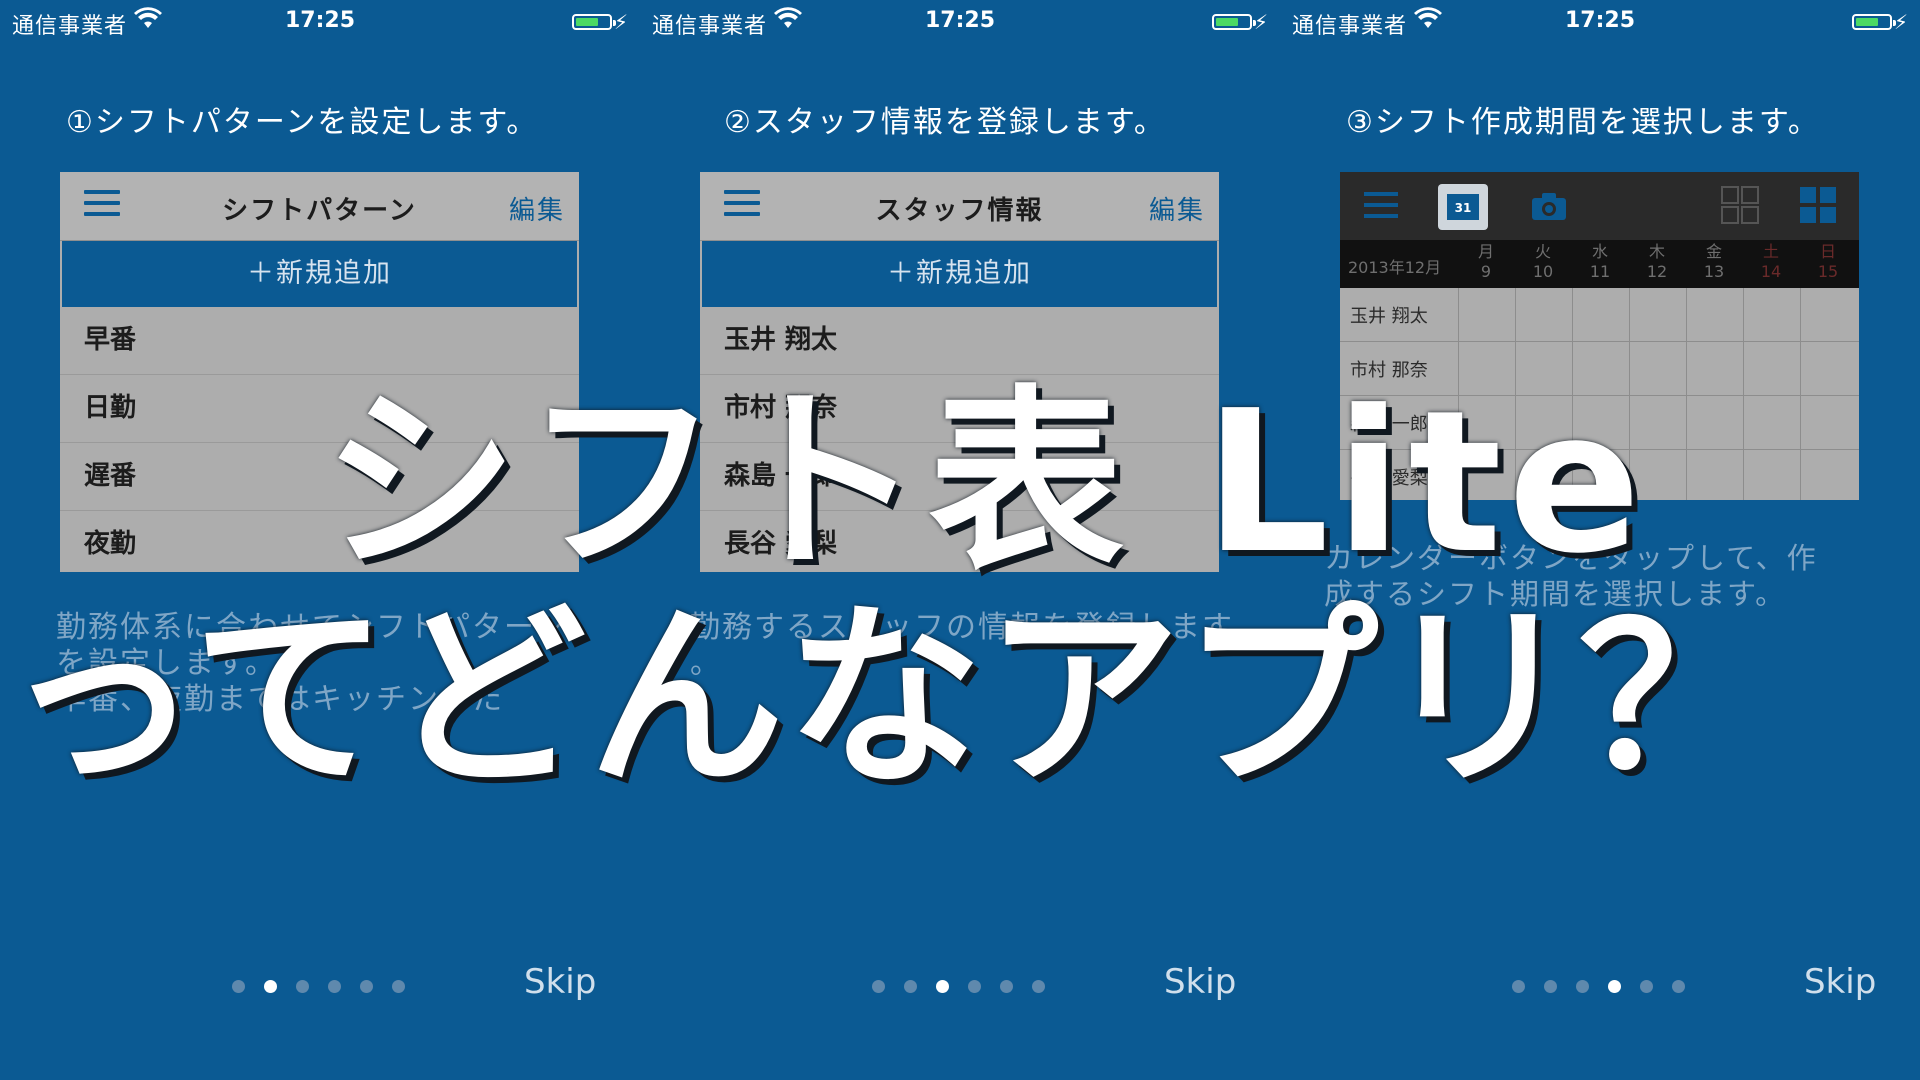 The image size is (1920, 1080). I want to click on list-item: 日勤, so click(319, 409).